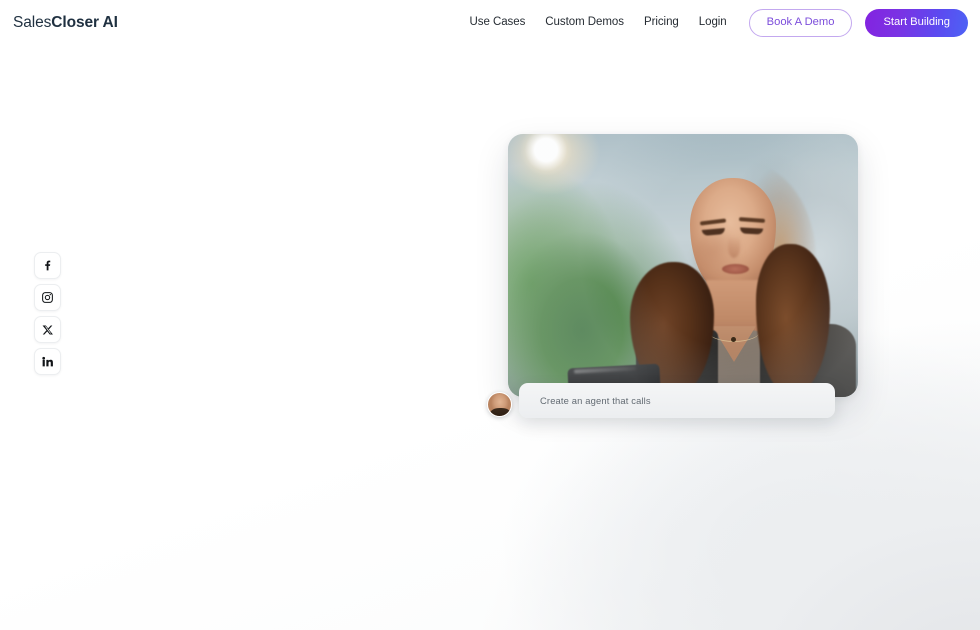  What do you see at coordinates (713, 23) in the screenshot?
I see `nav-login: Login` at bounding box center [713, 23].